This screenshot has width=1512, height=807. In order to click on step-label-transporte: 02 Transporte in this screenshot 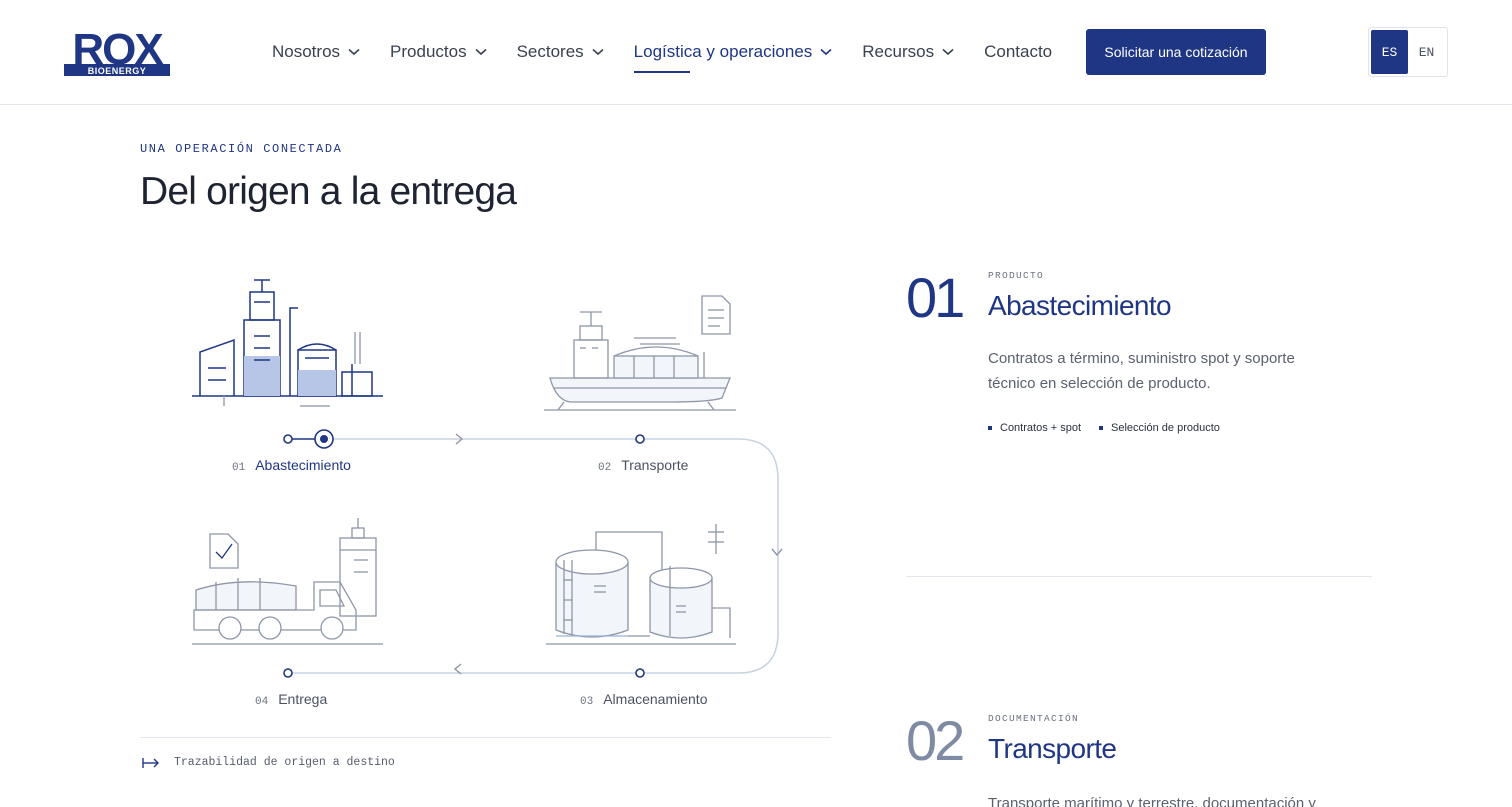, I will do `click(643, 465)`.